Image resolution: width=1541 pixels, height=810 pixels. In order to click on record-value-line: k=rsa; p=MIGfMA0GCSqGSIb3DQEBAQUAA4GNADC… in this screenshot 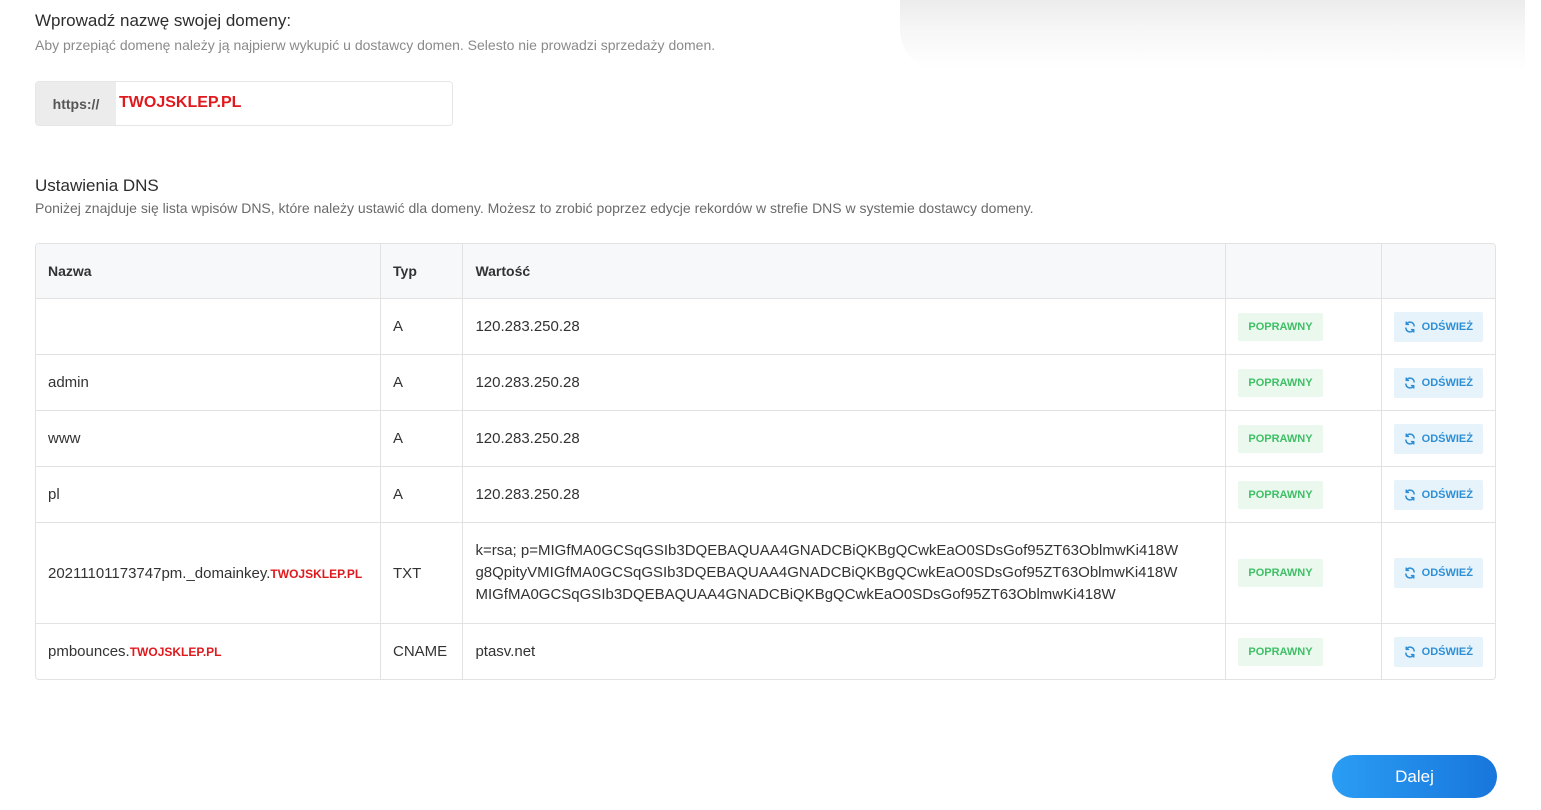, I will do `click(827, 550)`.